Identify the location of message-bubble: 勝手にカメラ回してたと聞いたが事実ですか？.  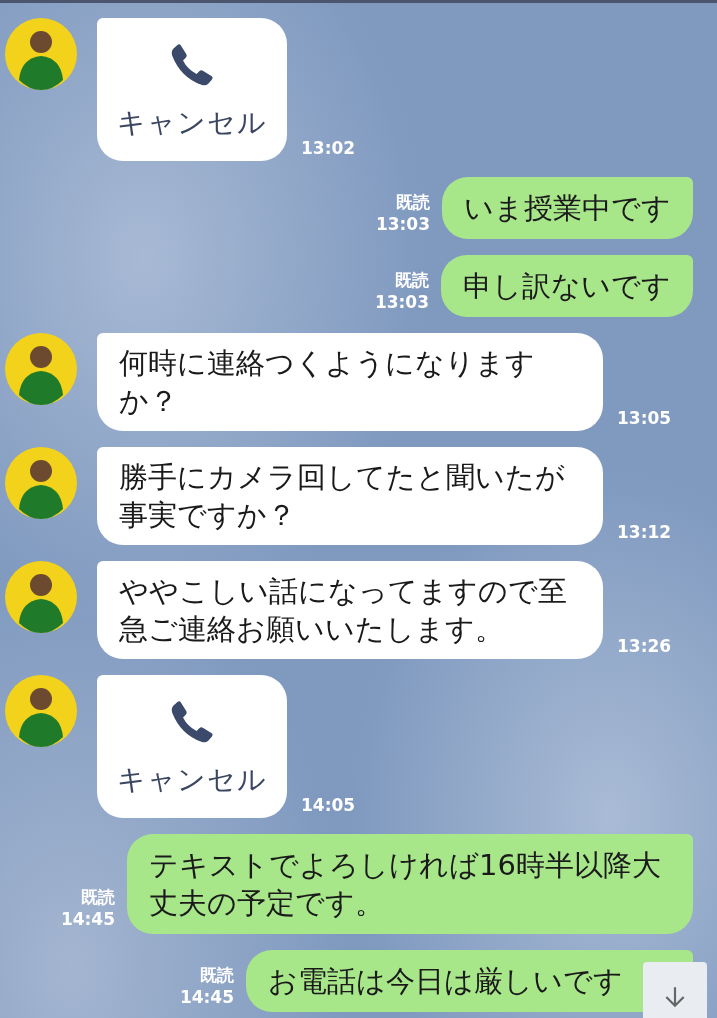
(350, 496).